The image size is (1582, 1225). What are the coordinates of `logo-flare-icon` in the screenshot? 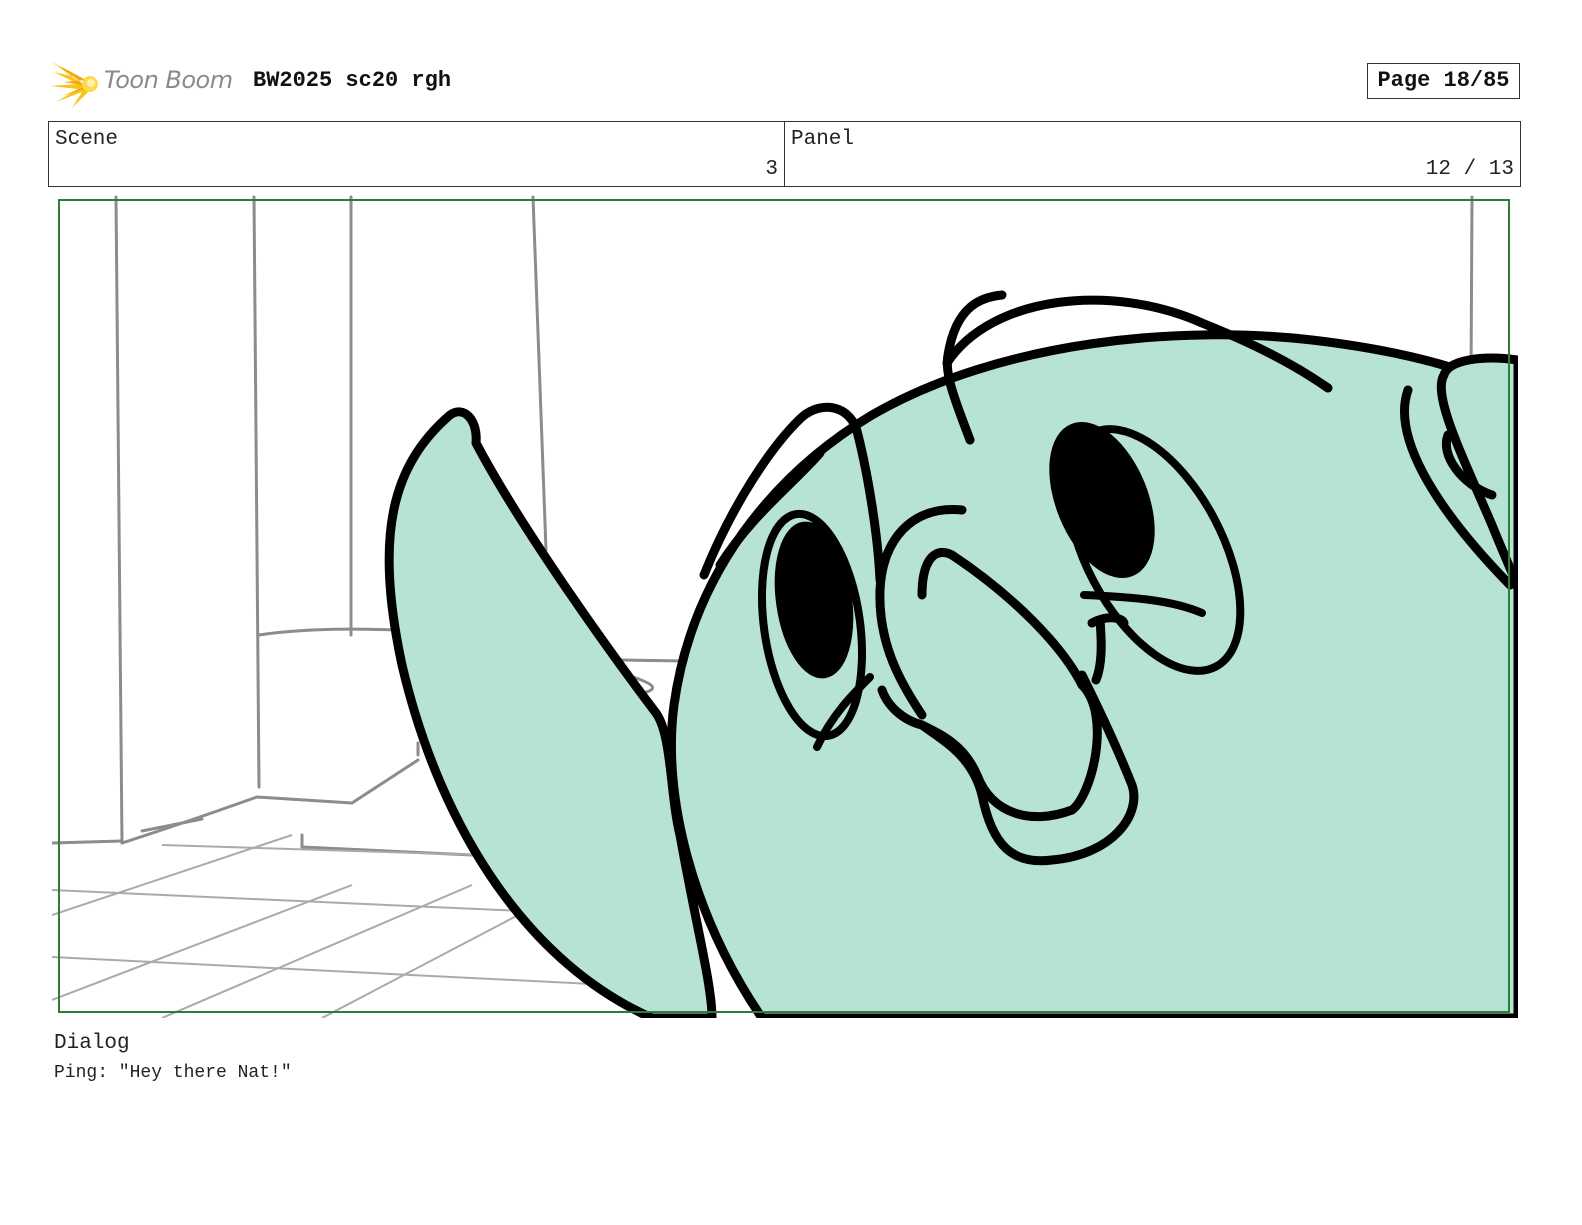 It's located at (74, 85).